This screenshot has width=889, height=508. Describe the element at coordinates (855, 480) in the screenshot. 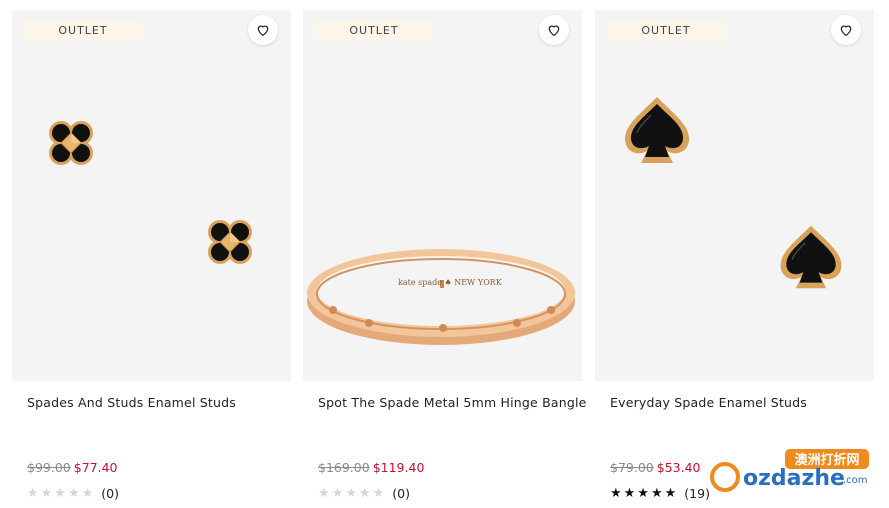

I see `svg-text: .com` at that location.